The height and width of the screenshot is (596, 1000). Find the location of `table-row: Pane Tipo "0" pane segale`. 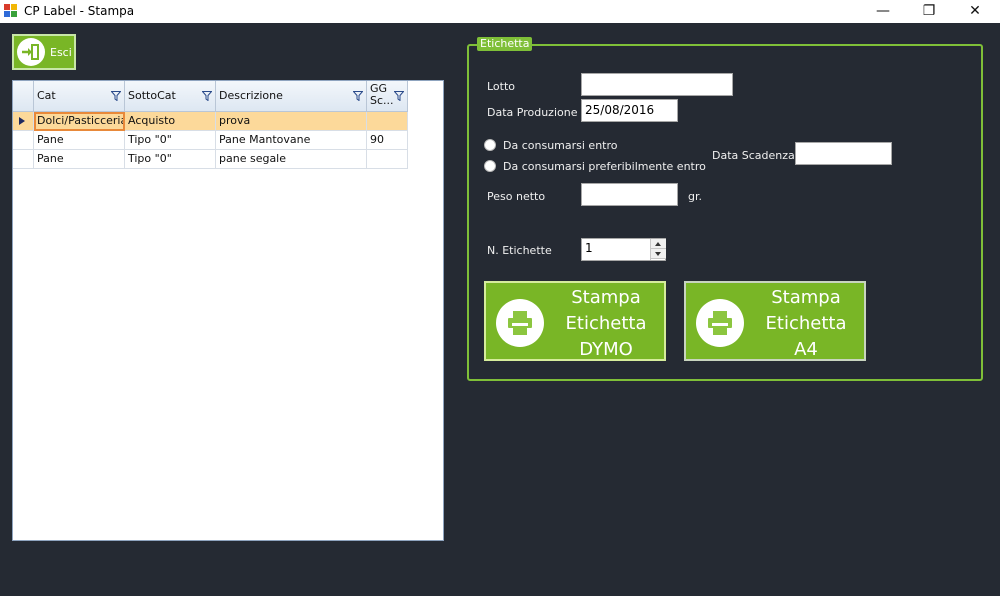

table-row: Pane Tipo "0" pane segale is located at coordinates (210, 159).